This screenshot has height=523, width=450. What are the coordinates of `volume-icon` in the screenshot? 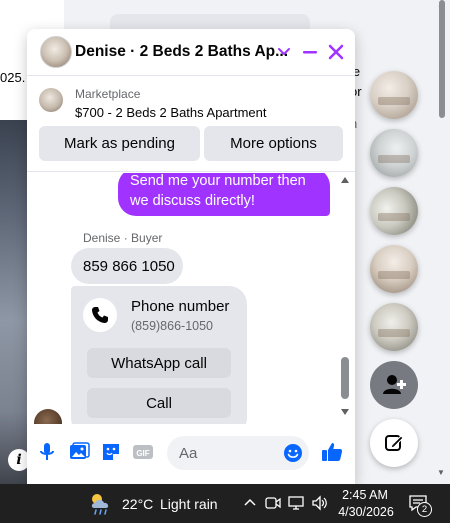 It's located at (320, 503).